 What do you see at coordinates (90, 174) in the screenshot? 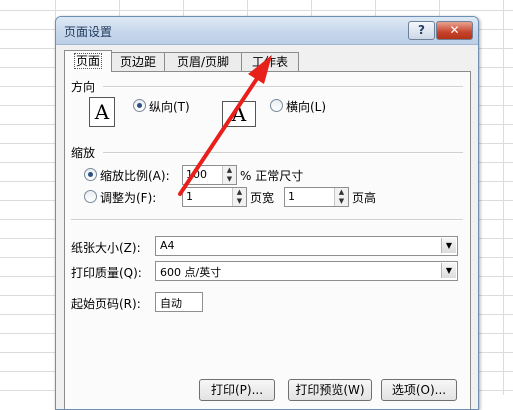
I see `adjust-to-radio` at bounding box center [90, 174].